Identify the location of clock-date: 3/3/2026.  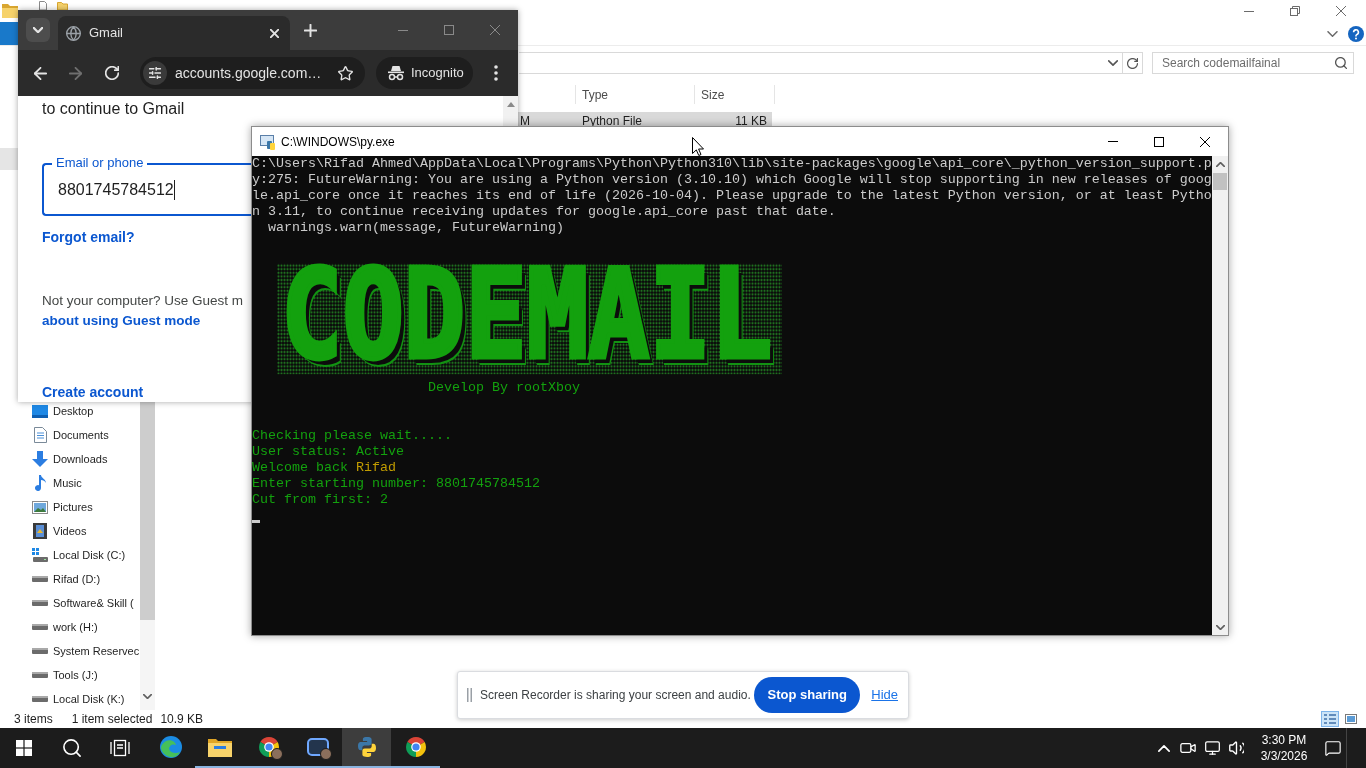
(1284, 756).